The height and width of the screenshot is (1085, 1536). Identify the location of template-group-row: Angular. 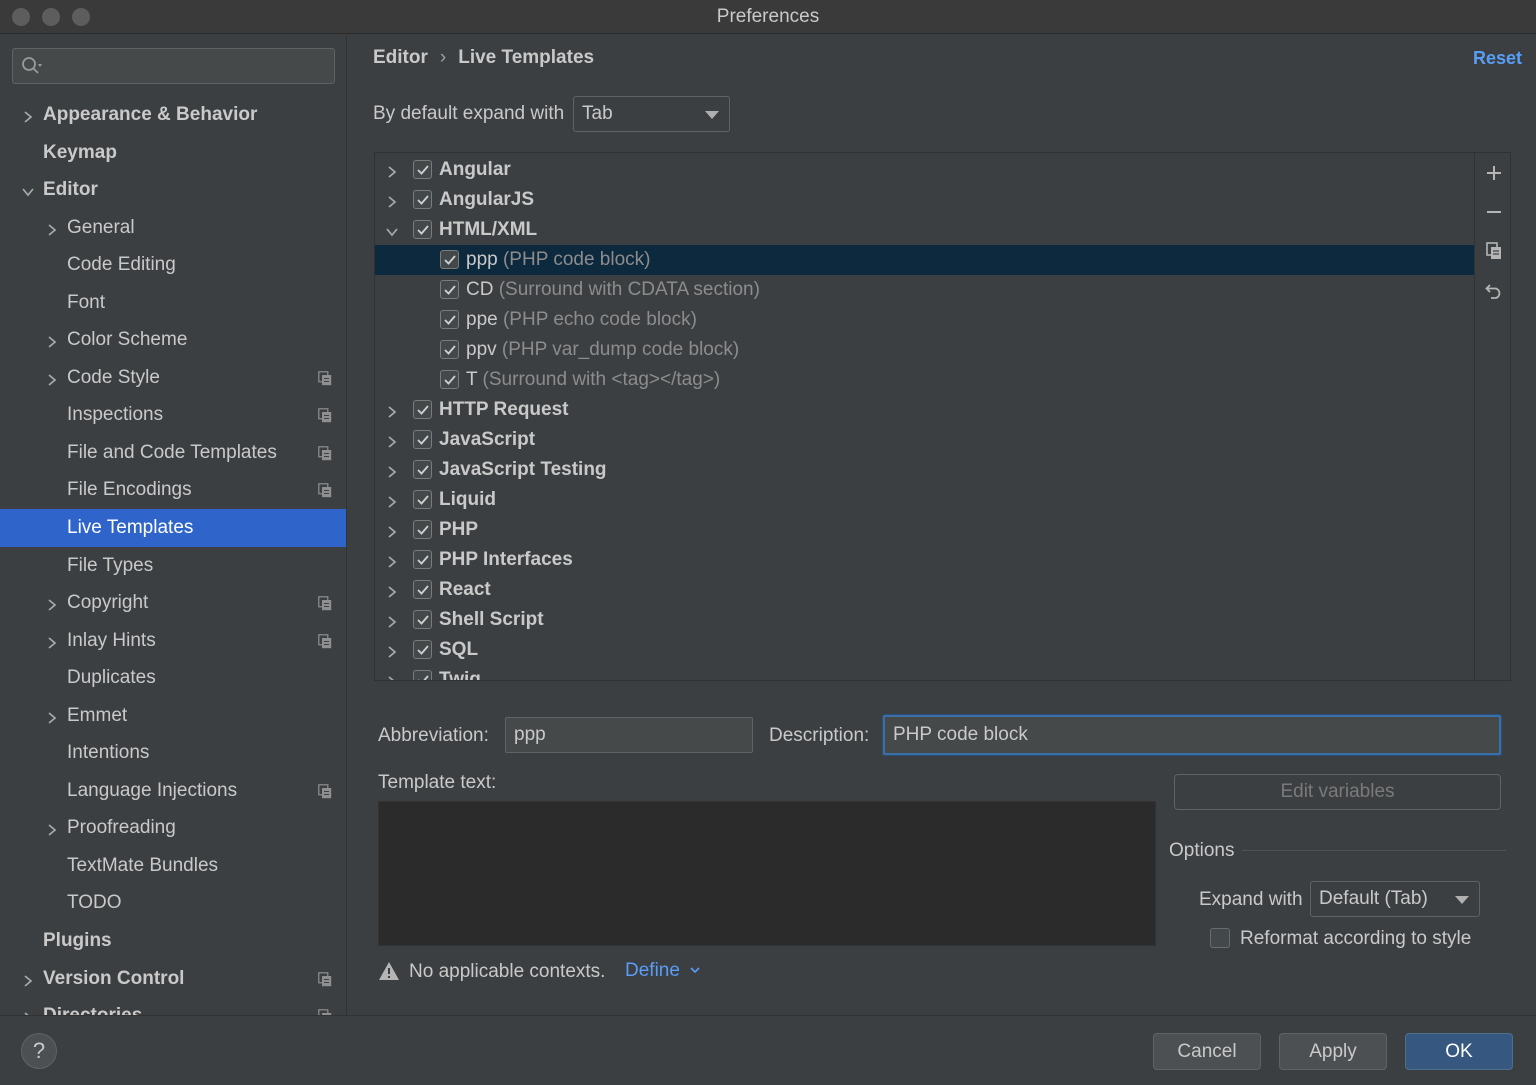
(924, 170).